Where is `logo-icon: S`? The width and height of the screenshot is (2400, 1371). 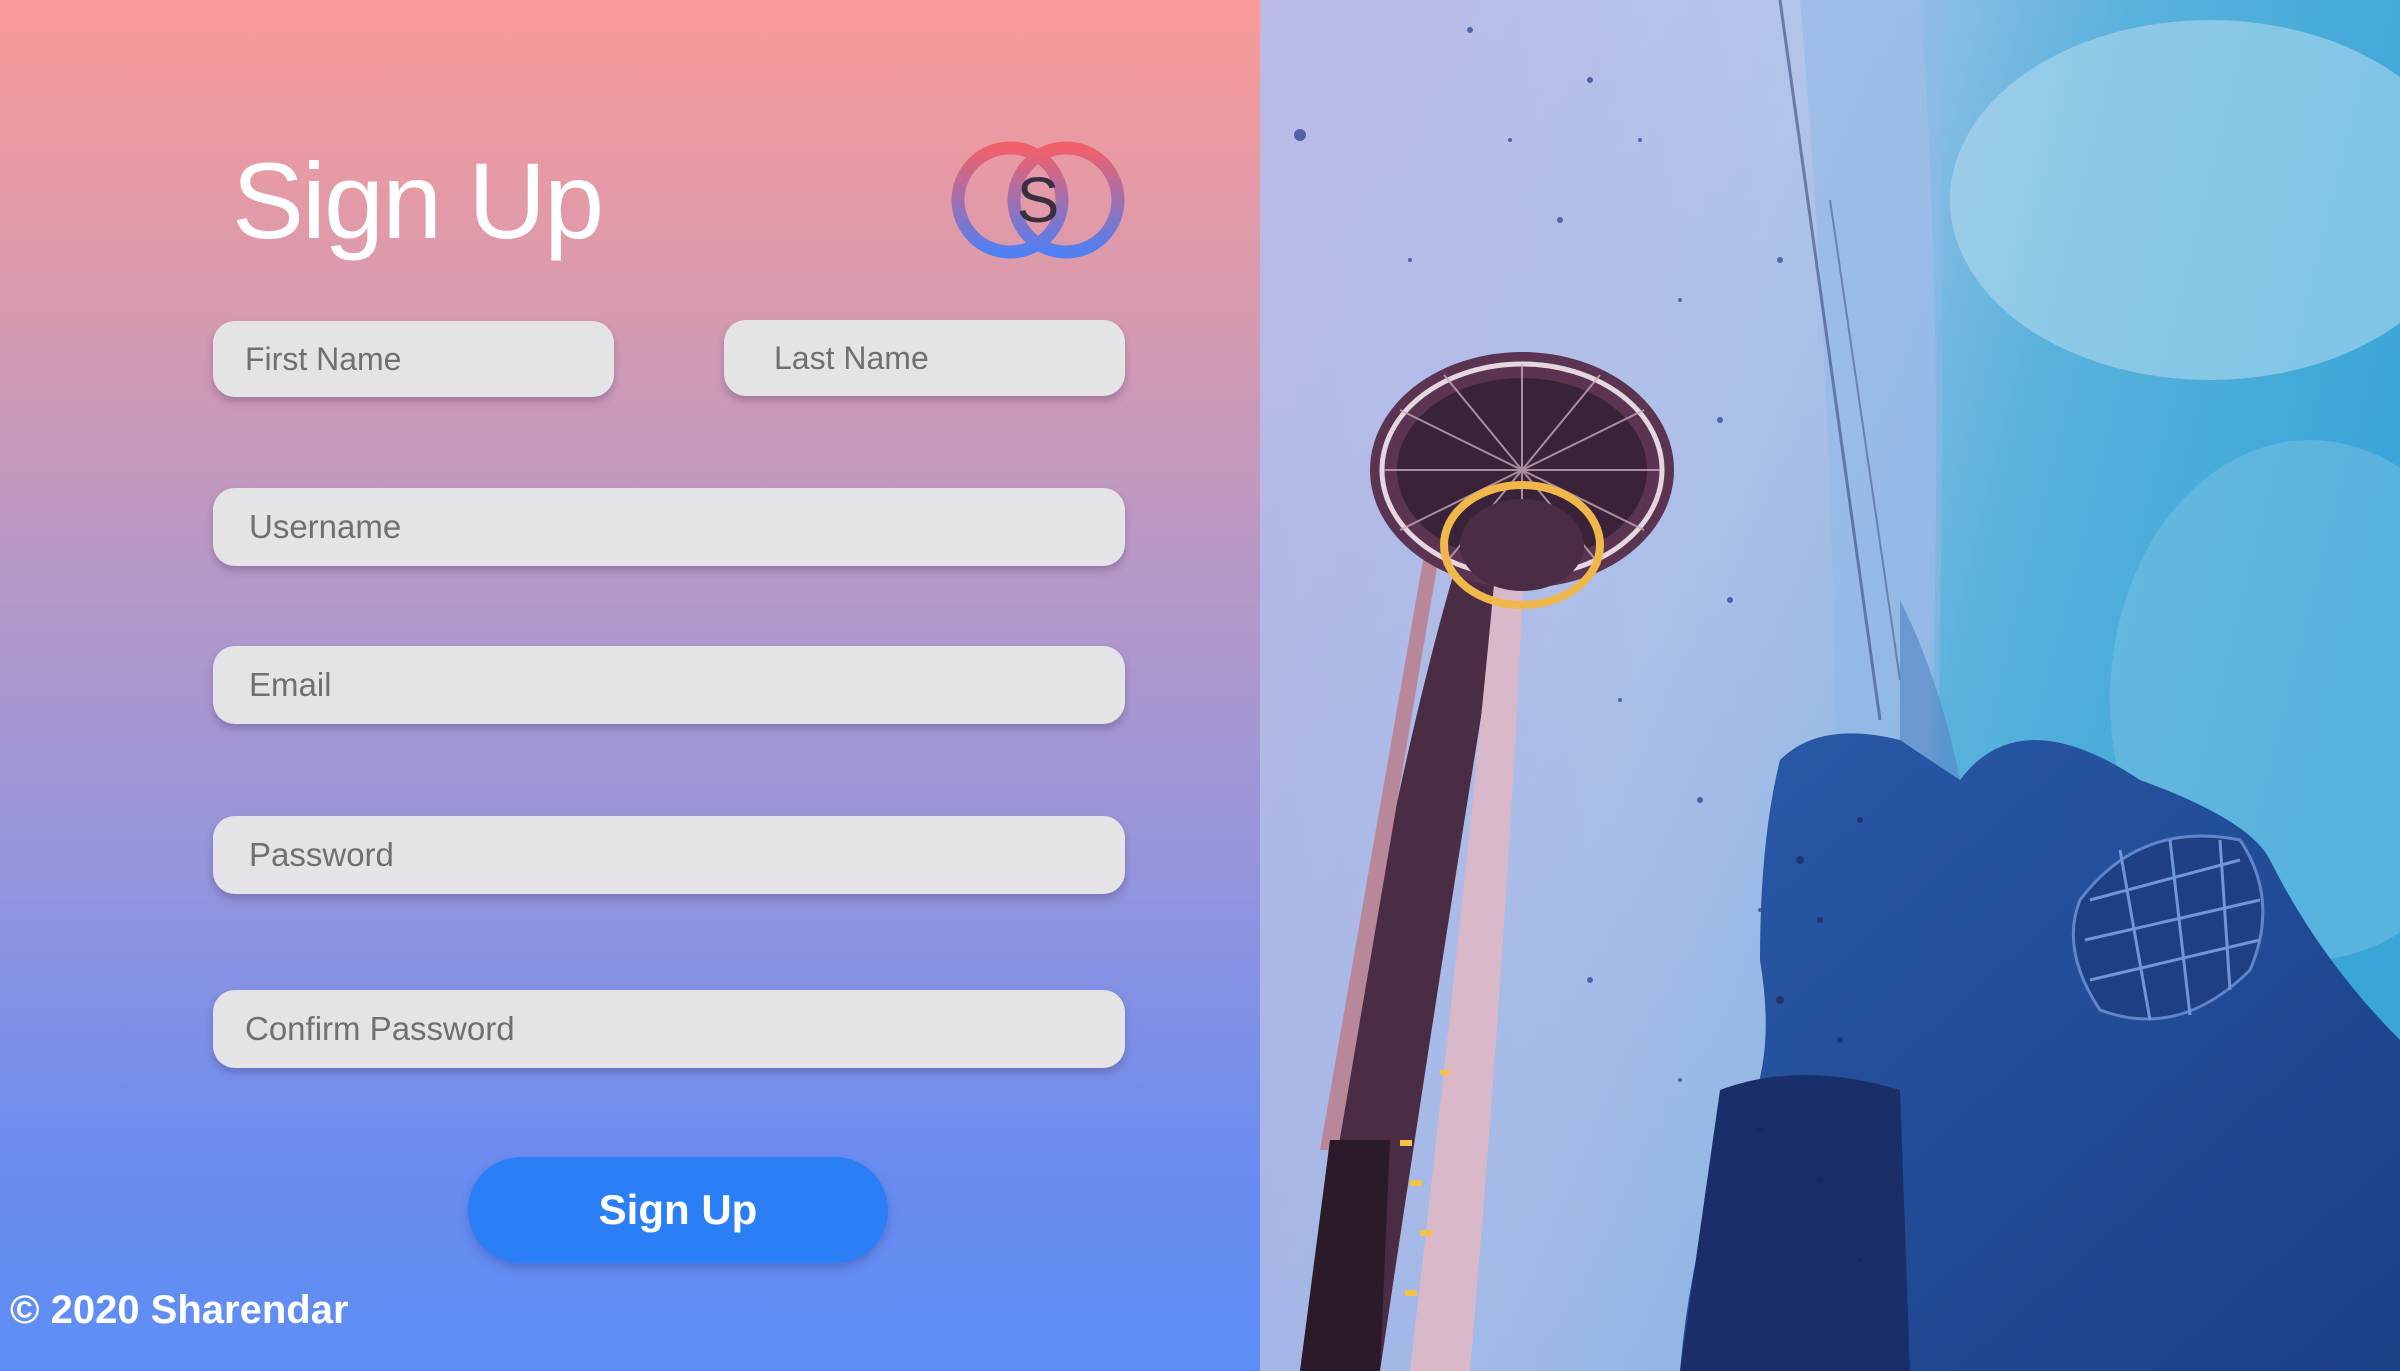 logo-icon: S is located at coordinates (1038, 200).